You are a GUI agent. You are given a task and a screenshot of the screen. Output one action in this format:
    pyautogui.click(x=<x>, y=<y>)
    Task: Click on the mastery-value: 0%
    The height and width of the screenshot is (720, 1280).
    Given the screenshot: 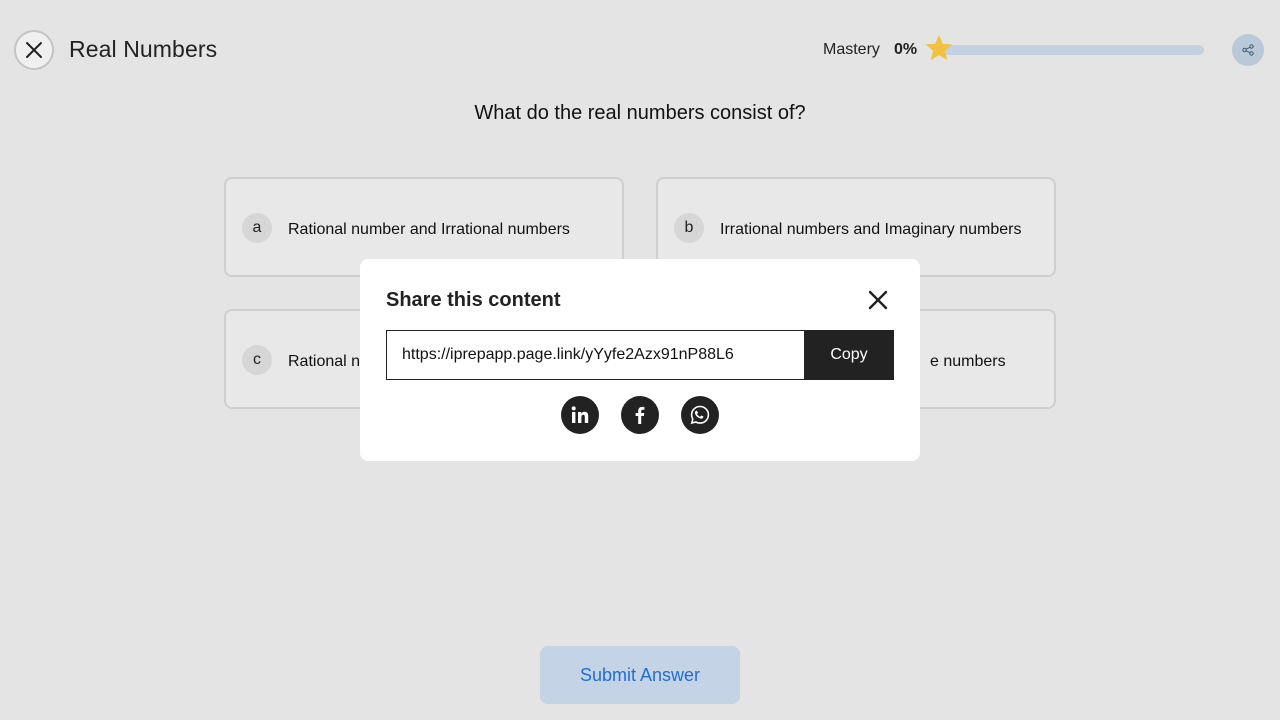 What is the action you would take?
    pyautogui.click(x=906, y=49)
    